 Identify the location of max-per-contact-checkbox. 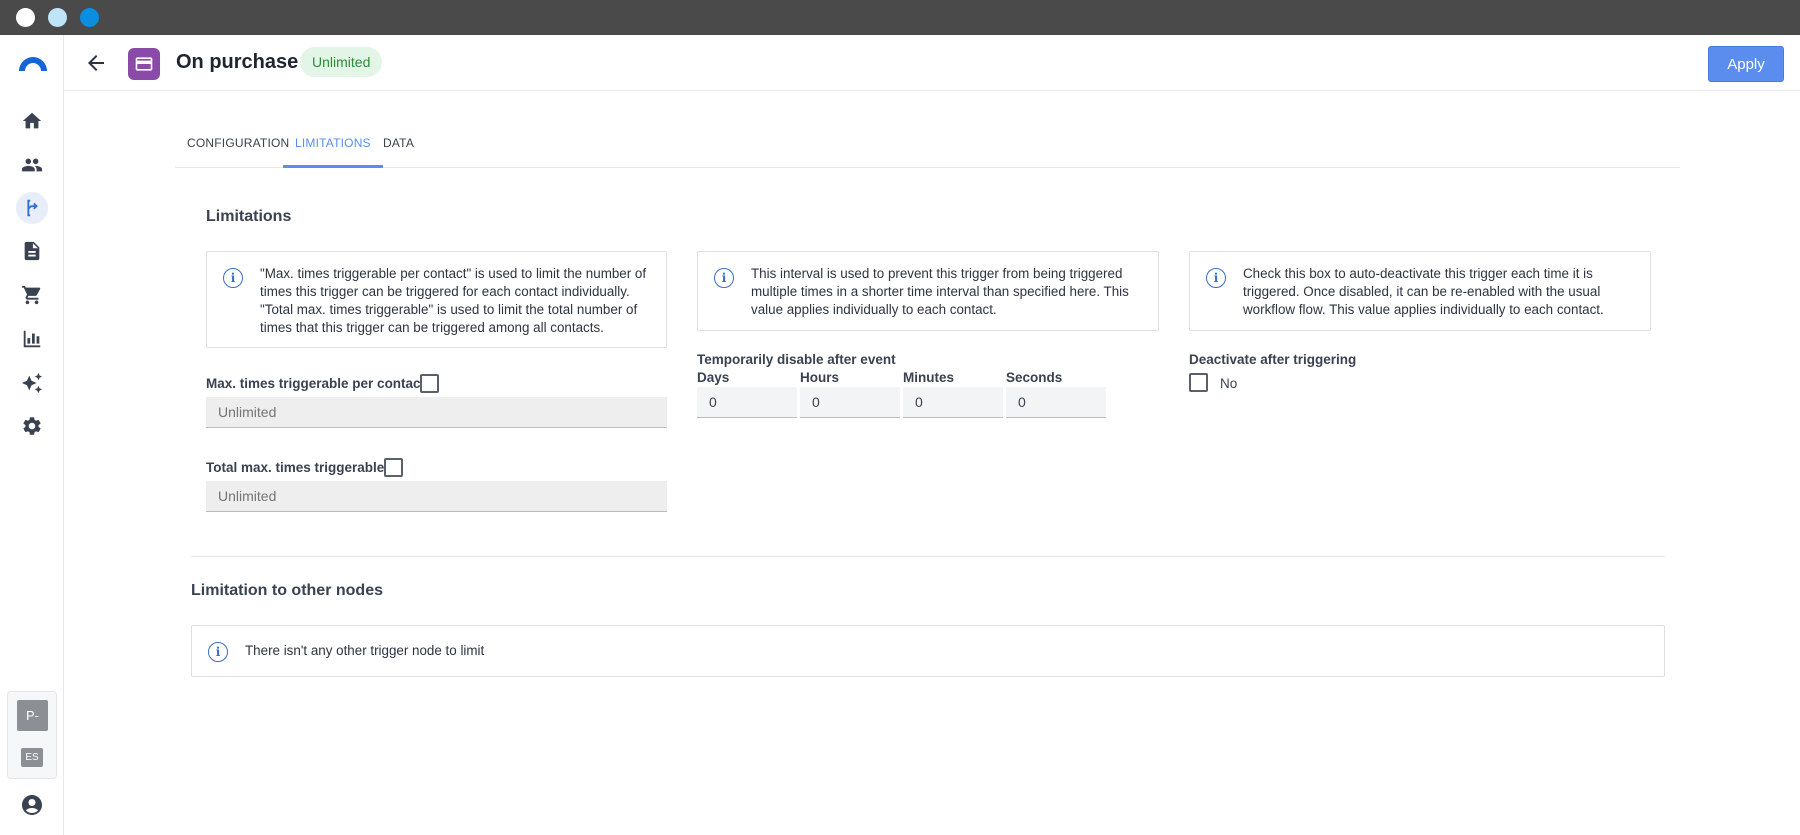
(429, 383).